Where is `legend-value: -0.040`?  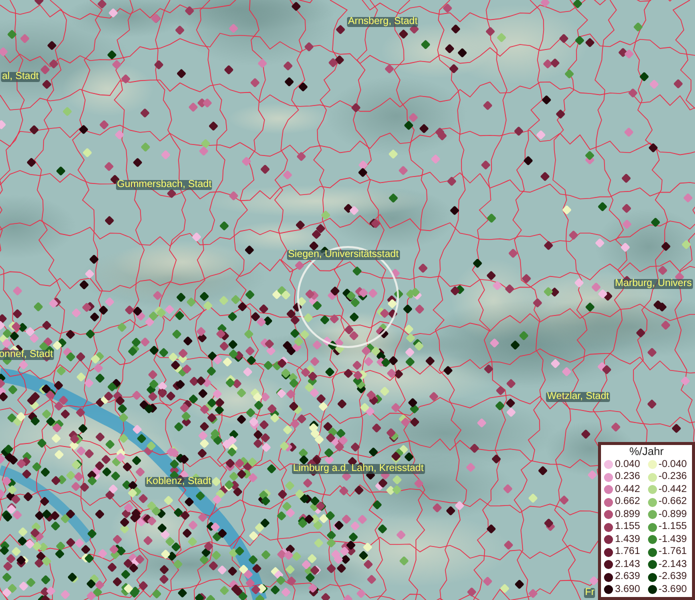
legend-value: -0.040 is located at coordinates (672, 465).